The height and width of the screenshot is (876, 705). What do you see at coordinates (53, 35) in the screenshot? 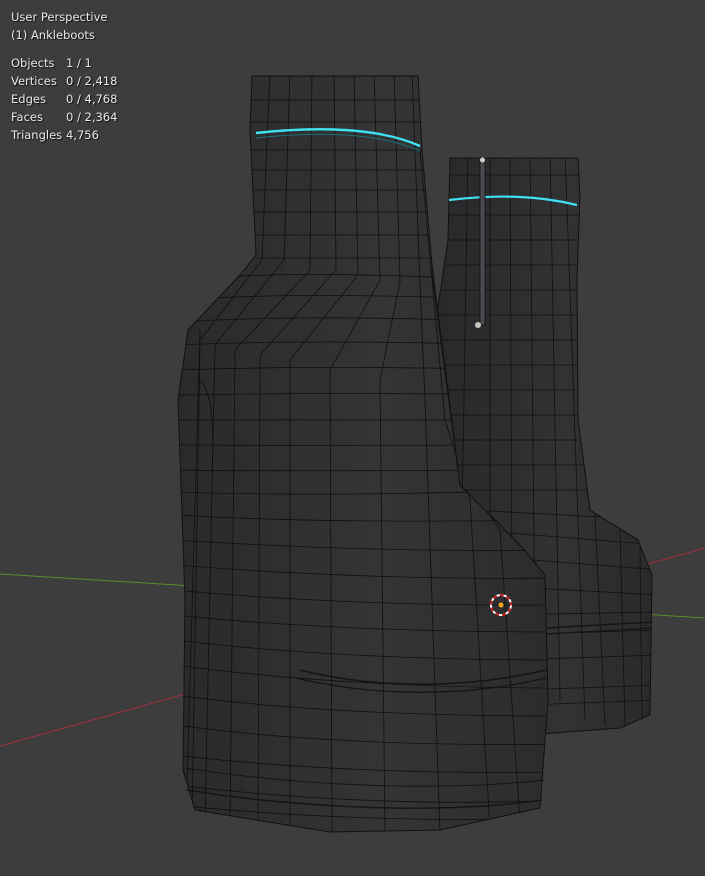
I see `active-object-name: (1) Ankleboots` at bounding box center [53, 35].